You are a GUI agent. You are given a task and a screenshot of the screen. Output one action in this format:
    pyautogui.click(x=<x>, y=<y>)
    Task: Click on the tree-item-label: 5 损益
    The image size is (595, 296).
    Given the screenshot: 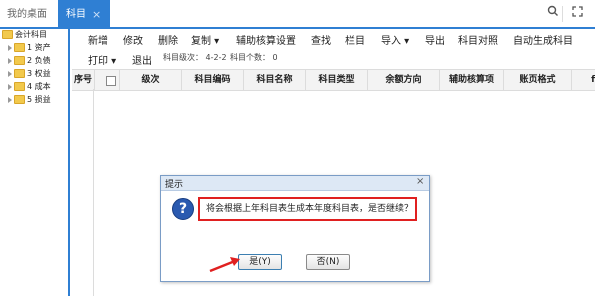 What is the action you would take?
    pyautogui.click(x=39, y=99)
    